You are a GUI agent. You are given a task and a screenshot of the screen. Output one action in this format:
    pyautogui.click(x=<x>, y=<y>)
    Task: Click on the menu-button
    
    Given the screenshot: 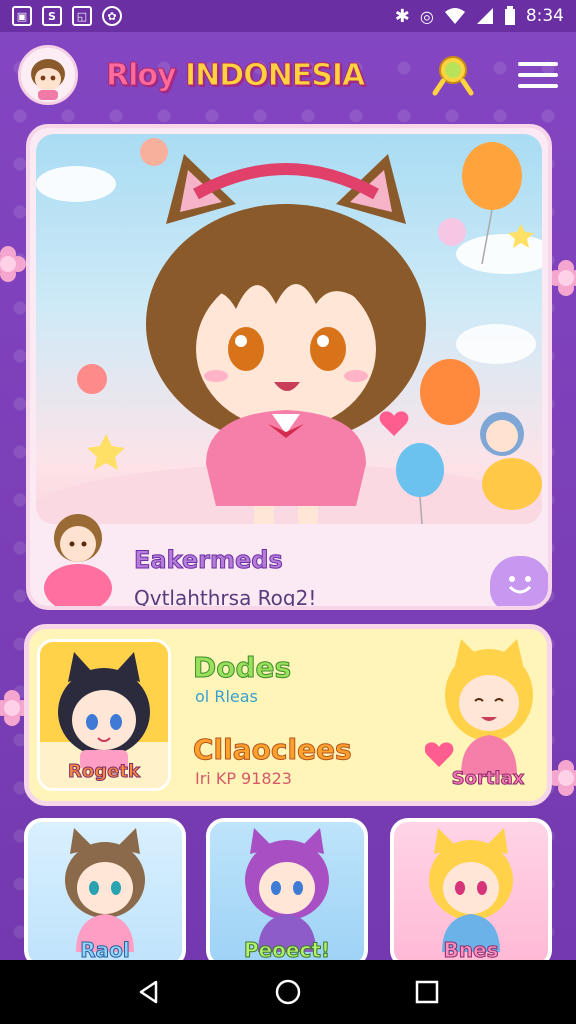 What is the action you would take?
    pyautogui.click(x=538, y=75)
    